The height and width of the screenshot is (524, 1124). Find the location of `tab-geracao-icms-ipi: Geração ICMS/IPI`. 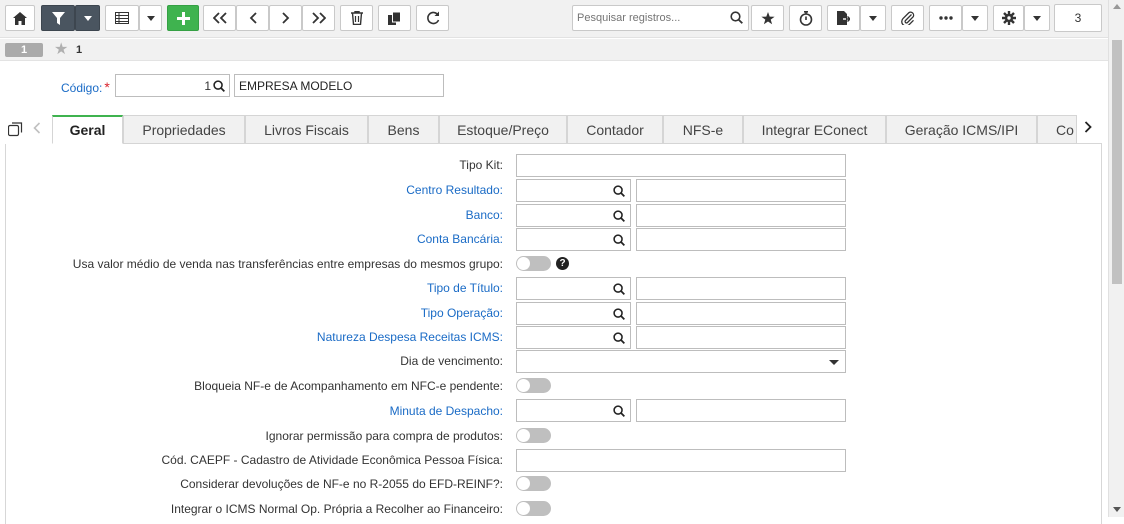

tab-geracao-icms-ipi: Geração ICMS/IPI is located at coordinates (961, 129).